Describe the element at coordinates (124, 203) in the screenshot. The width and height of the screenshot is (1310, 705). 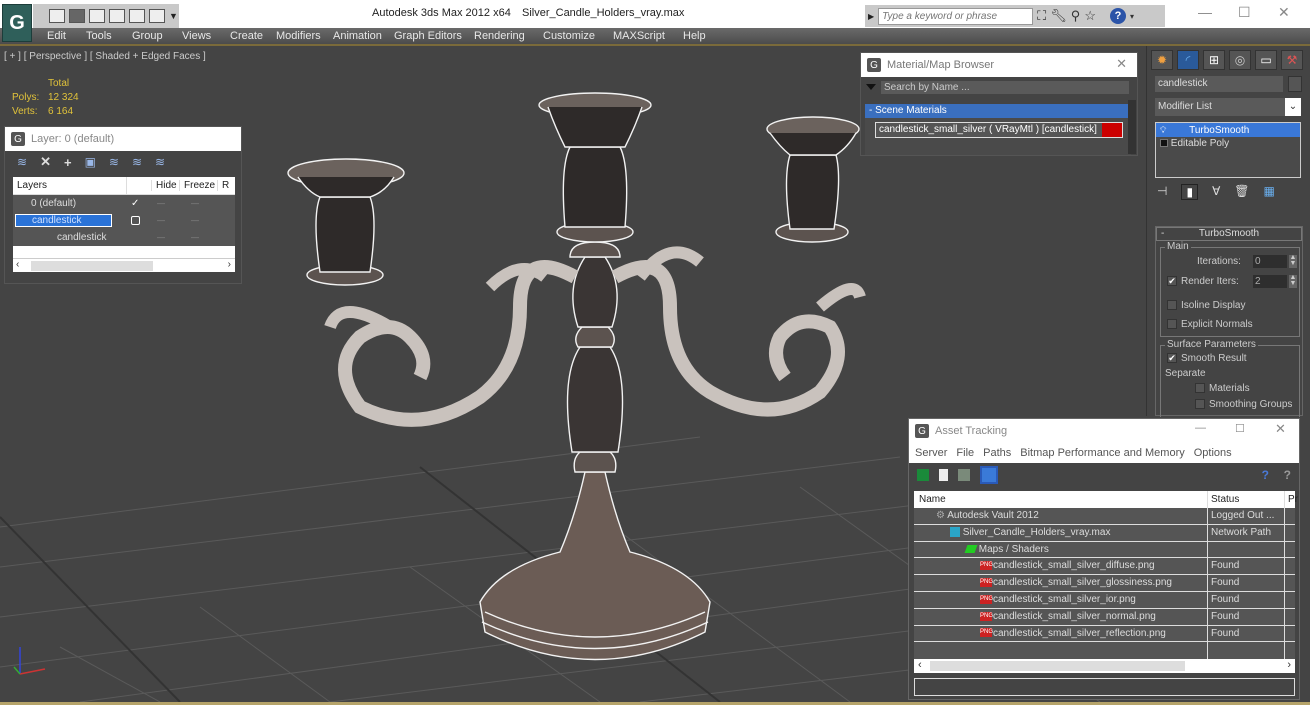
I see `layer-row: 0 (default) ✓ — —` at that location.